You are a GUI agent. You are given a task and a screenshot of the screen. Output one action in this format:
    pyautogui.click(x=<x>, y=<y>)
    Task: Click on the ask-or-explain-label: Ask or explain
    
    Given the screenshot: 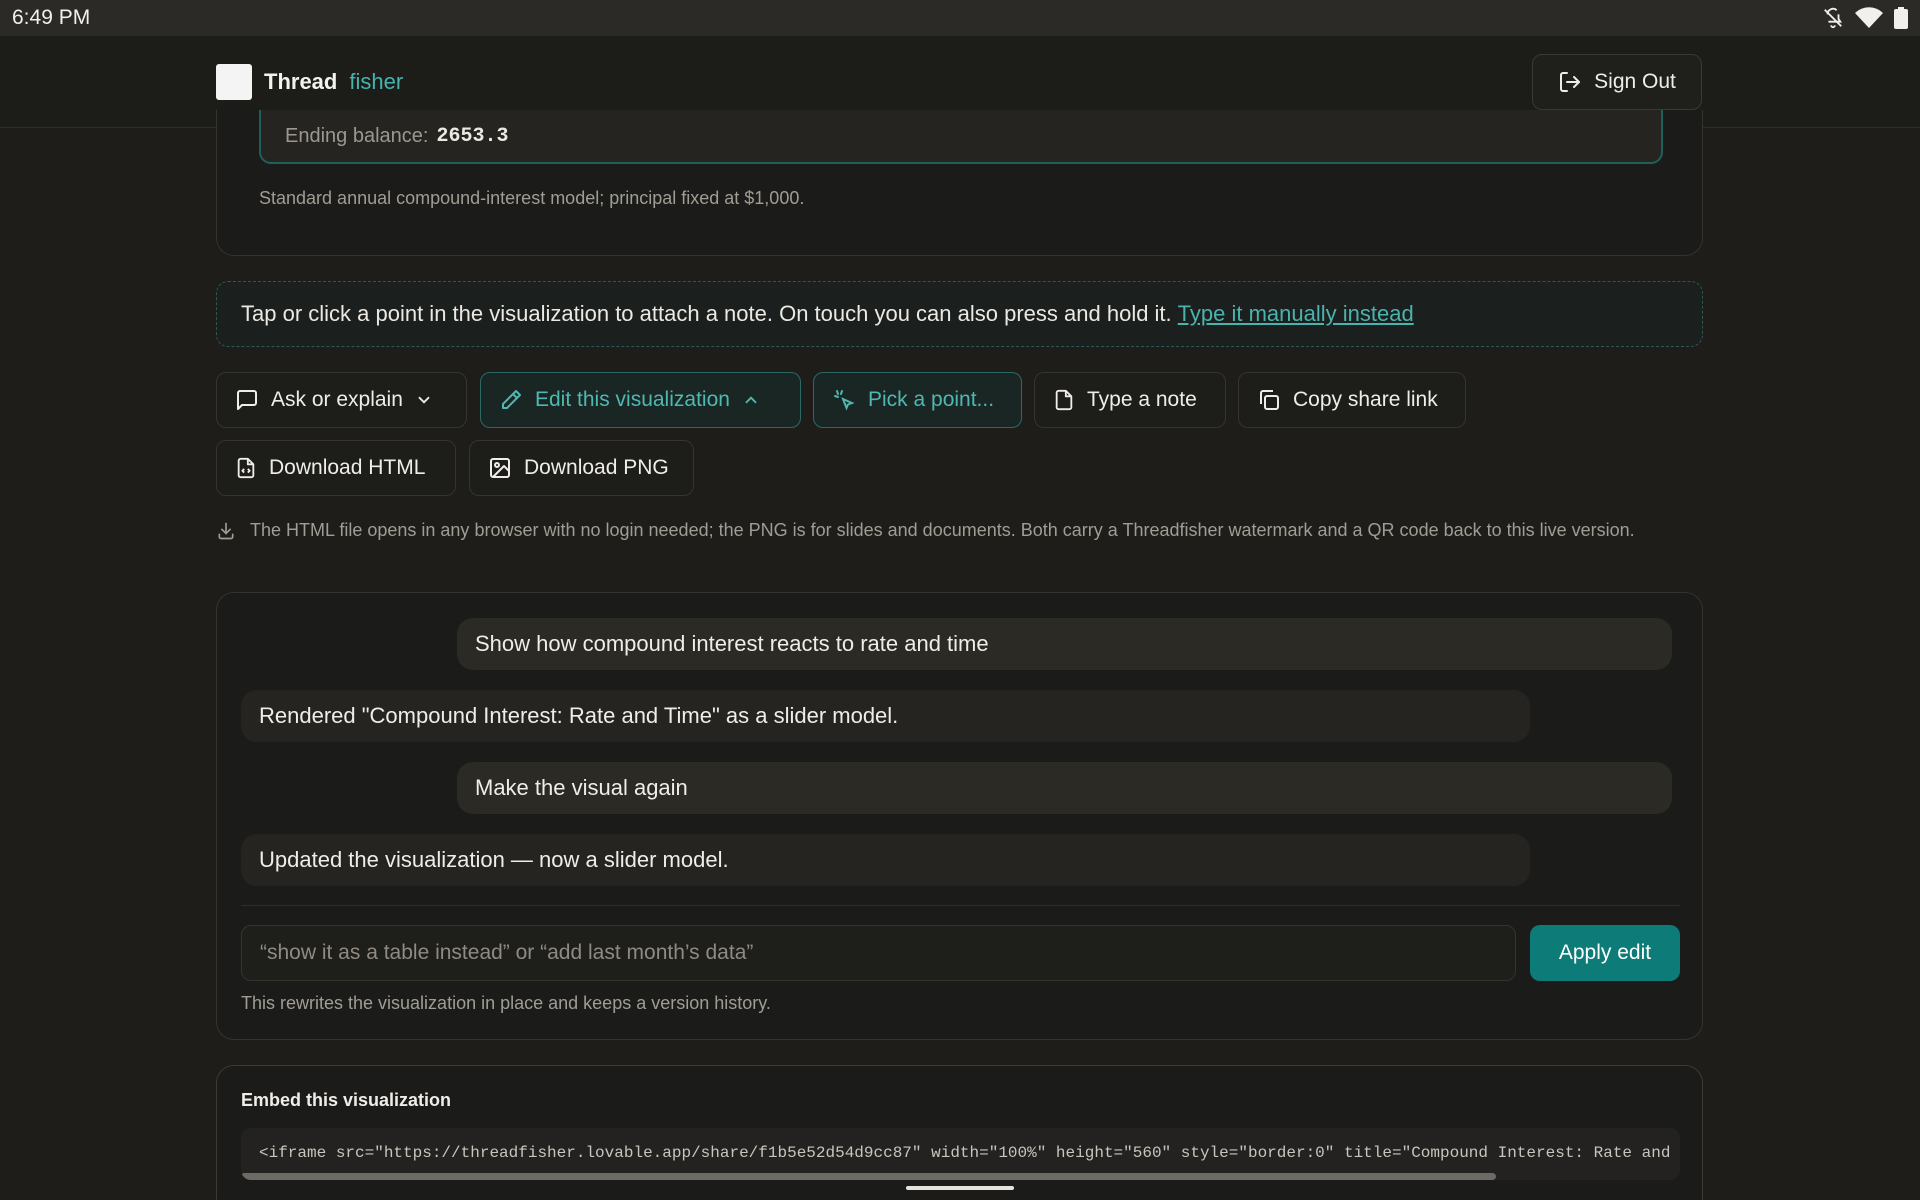 What is the action you would take?
    pyautogui.click(x=337, y=399)
    